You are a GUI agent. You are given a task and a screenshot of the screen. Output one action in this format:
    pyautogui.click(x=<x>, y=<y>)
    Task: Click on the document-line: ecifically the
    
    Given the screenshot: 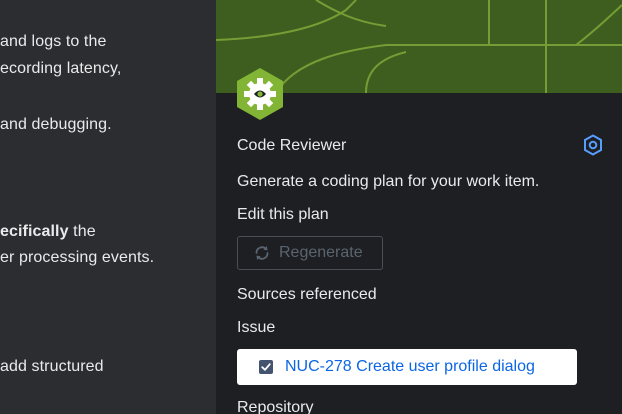 What is the action you would take?
    pyautogui.click(x=48, y=232)
    